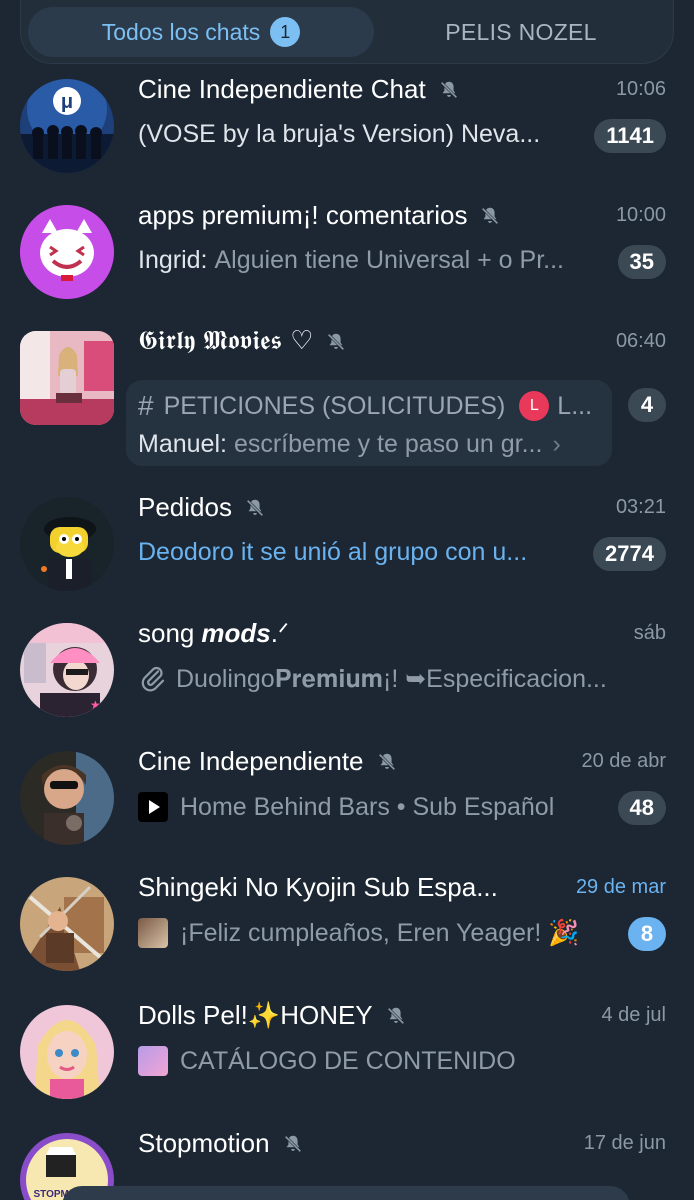 This screenshot has width=694, height=1200. I want to click on chat-time: 03:21, so click(640, 507).